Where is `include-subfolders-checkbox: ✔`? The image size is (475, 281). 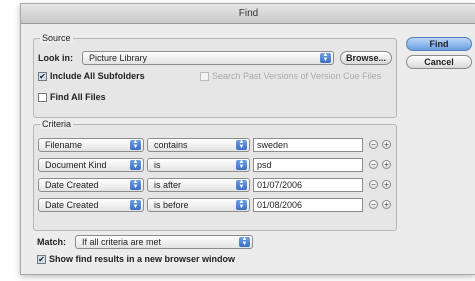
include-subfolders-checkbox: ✔ is located at coordinates (42, 76).